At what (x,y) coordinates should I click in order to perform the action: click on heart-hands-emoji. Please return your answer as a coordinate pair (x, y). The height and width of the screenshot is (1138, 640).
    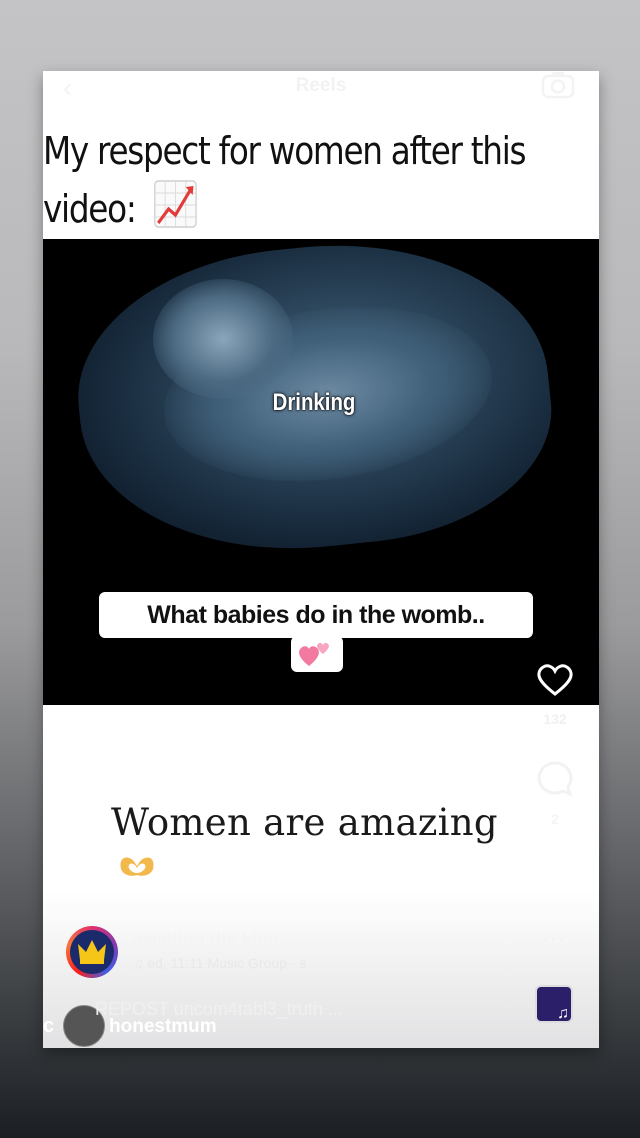
    Looking at the image, I should click on (137, 868).